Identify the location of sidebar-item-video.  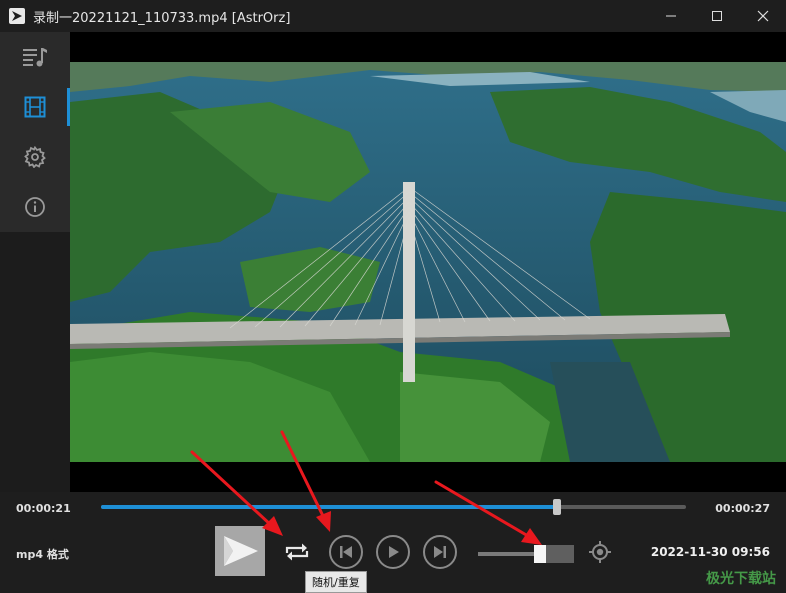
(35, 107).